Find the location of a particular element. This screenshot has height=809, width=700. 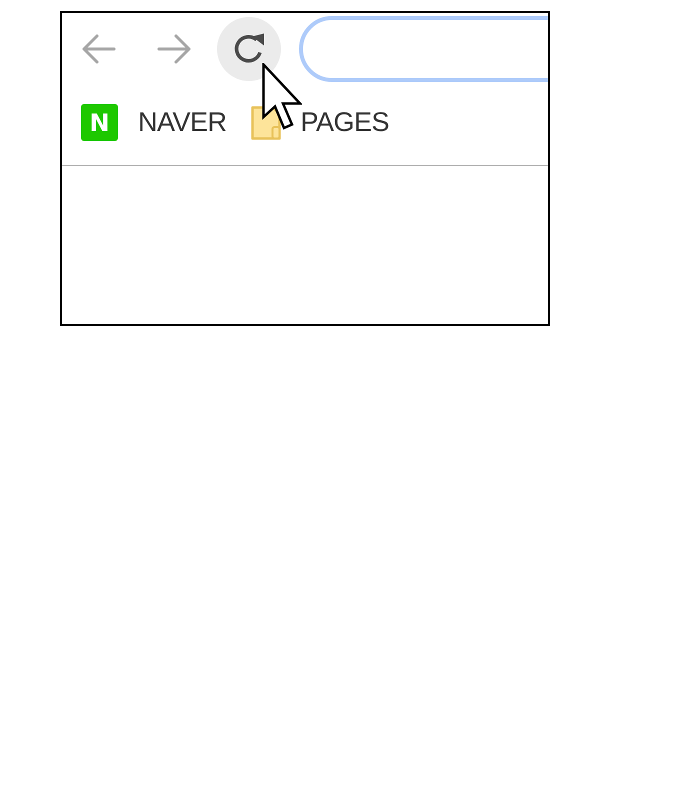

forward-arrow-icon is located at coordinates (174, 49).